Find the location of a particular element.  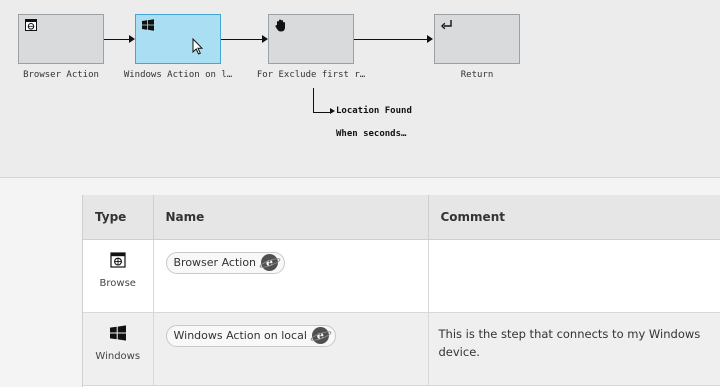

flow-node-label: Browser Action is located at coordinates (61, 75).